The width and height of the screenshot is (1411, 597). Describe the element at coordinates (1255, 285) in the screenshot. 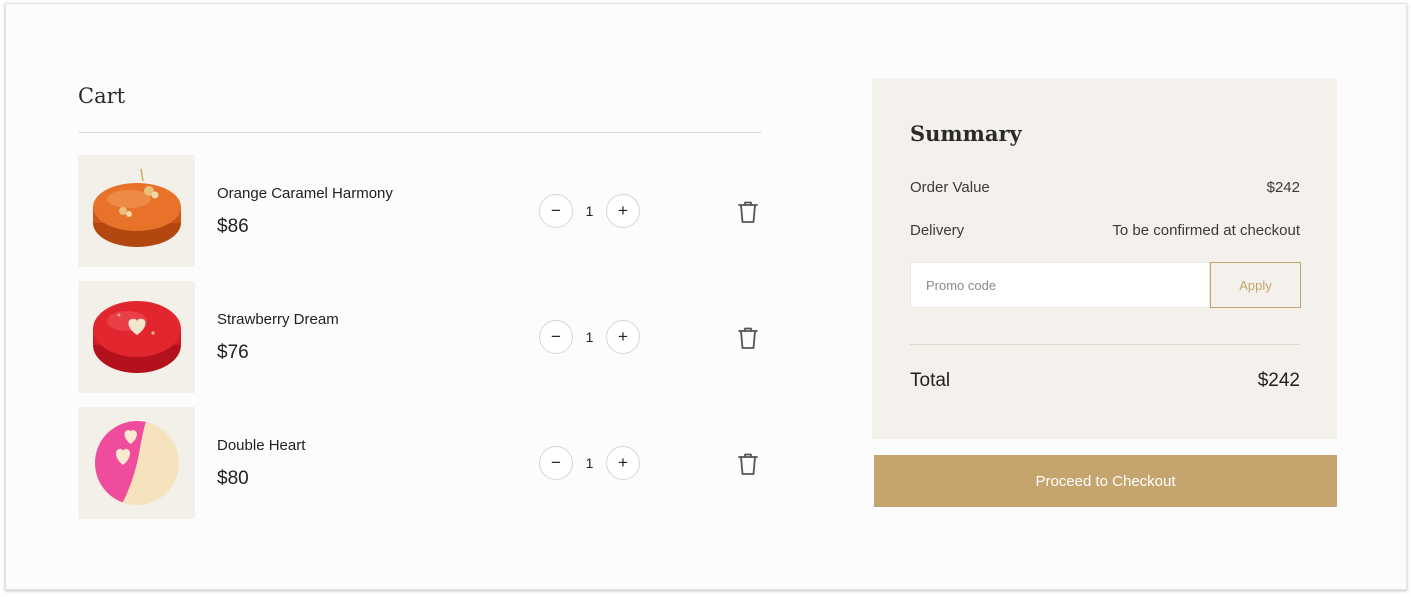

I see `apply-button: Apply` at that location.